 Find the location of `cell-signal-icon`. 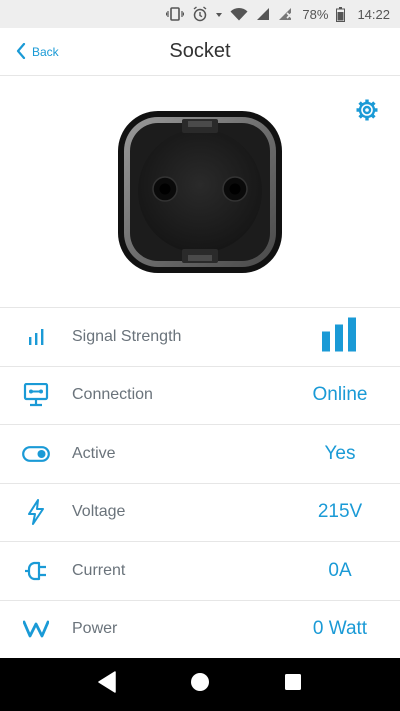

cell-signal-icon is located at coordinates (263, 14).